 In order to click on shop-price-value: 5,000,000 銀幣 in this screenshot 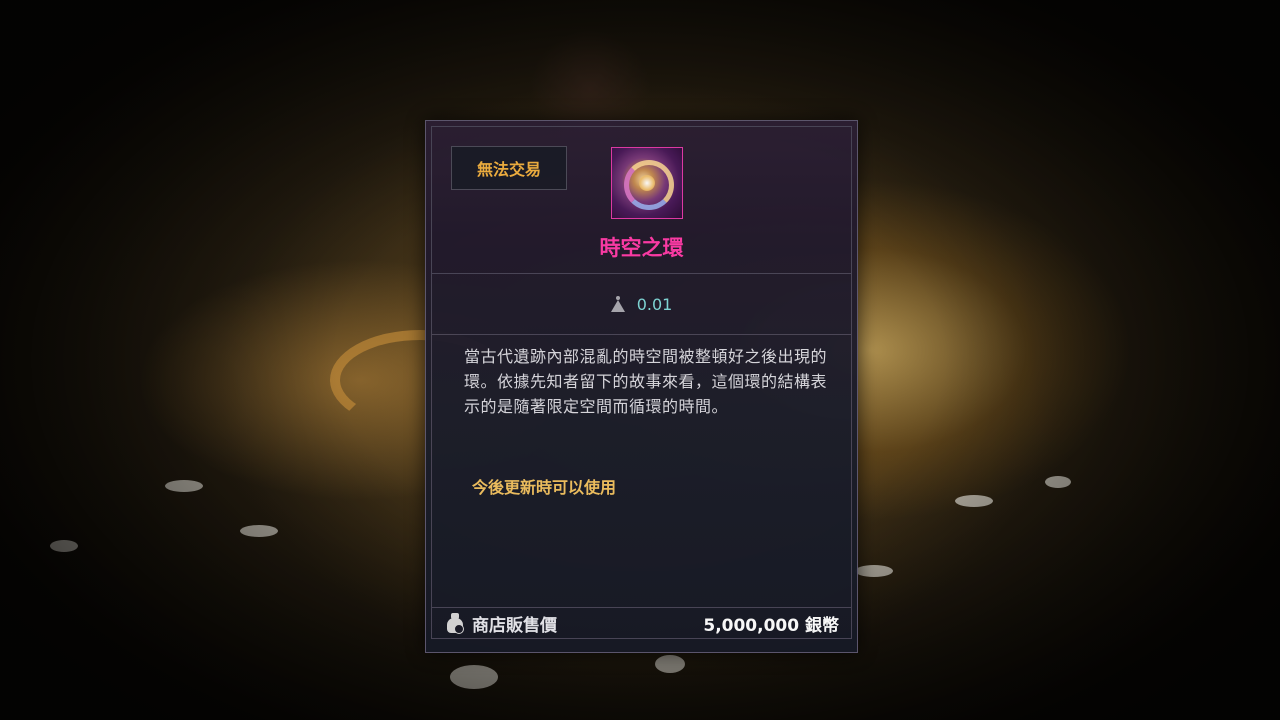, I will do `click(771, 625)`.